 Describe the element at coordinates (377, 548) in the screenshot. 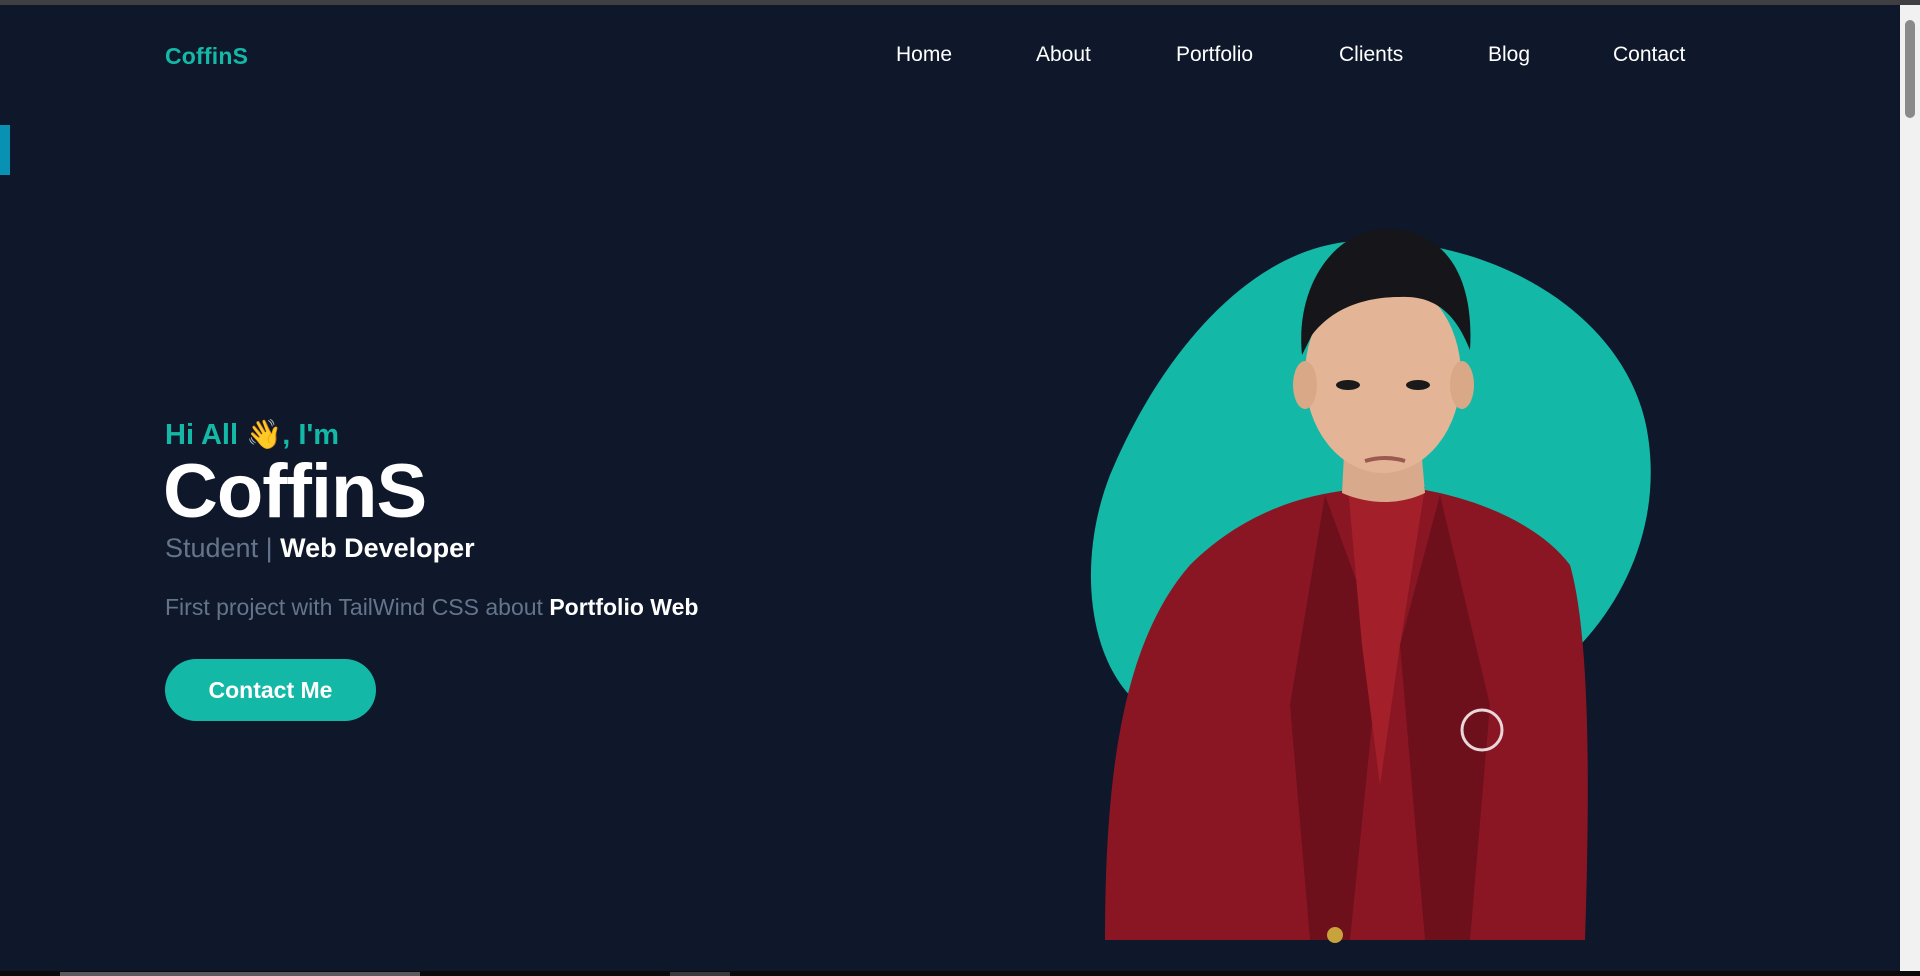

I see `role-title: Web Developer` at that location.